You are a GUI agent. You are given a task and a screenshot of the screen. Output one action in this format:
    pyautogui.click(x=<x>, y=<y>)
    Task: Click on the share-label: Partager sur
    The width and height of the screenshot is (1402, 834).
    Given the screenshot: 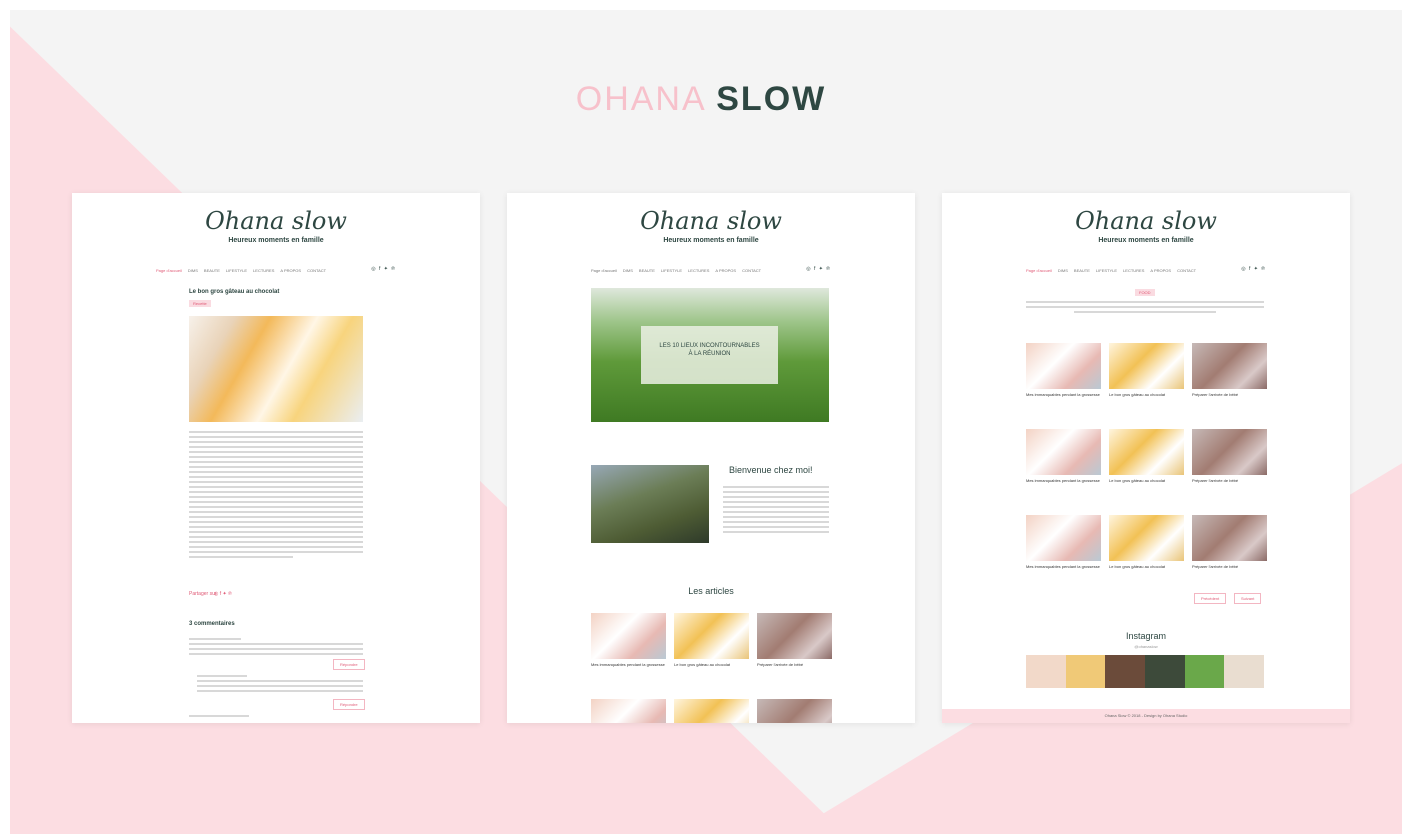 What is the action you would take?
    pyautogui.click(x=203, y=594)
    